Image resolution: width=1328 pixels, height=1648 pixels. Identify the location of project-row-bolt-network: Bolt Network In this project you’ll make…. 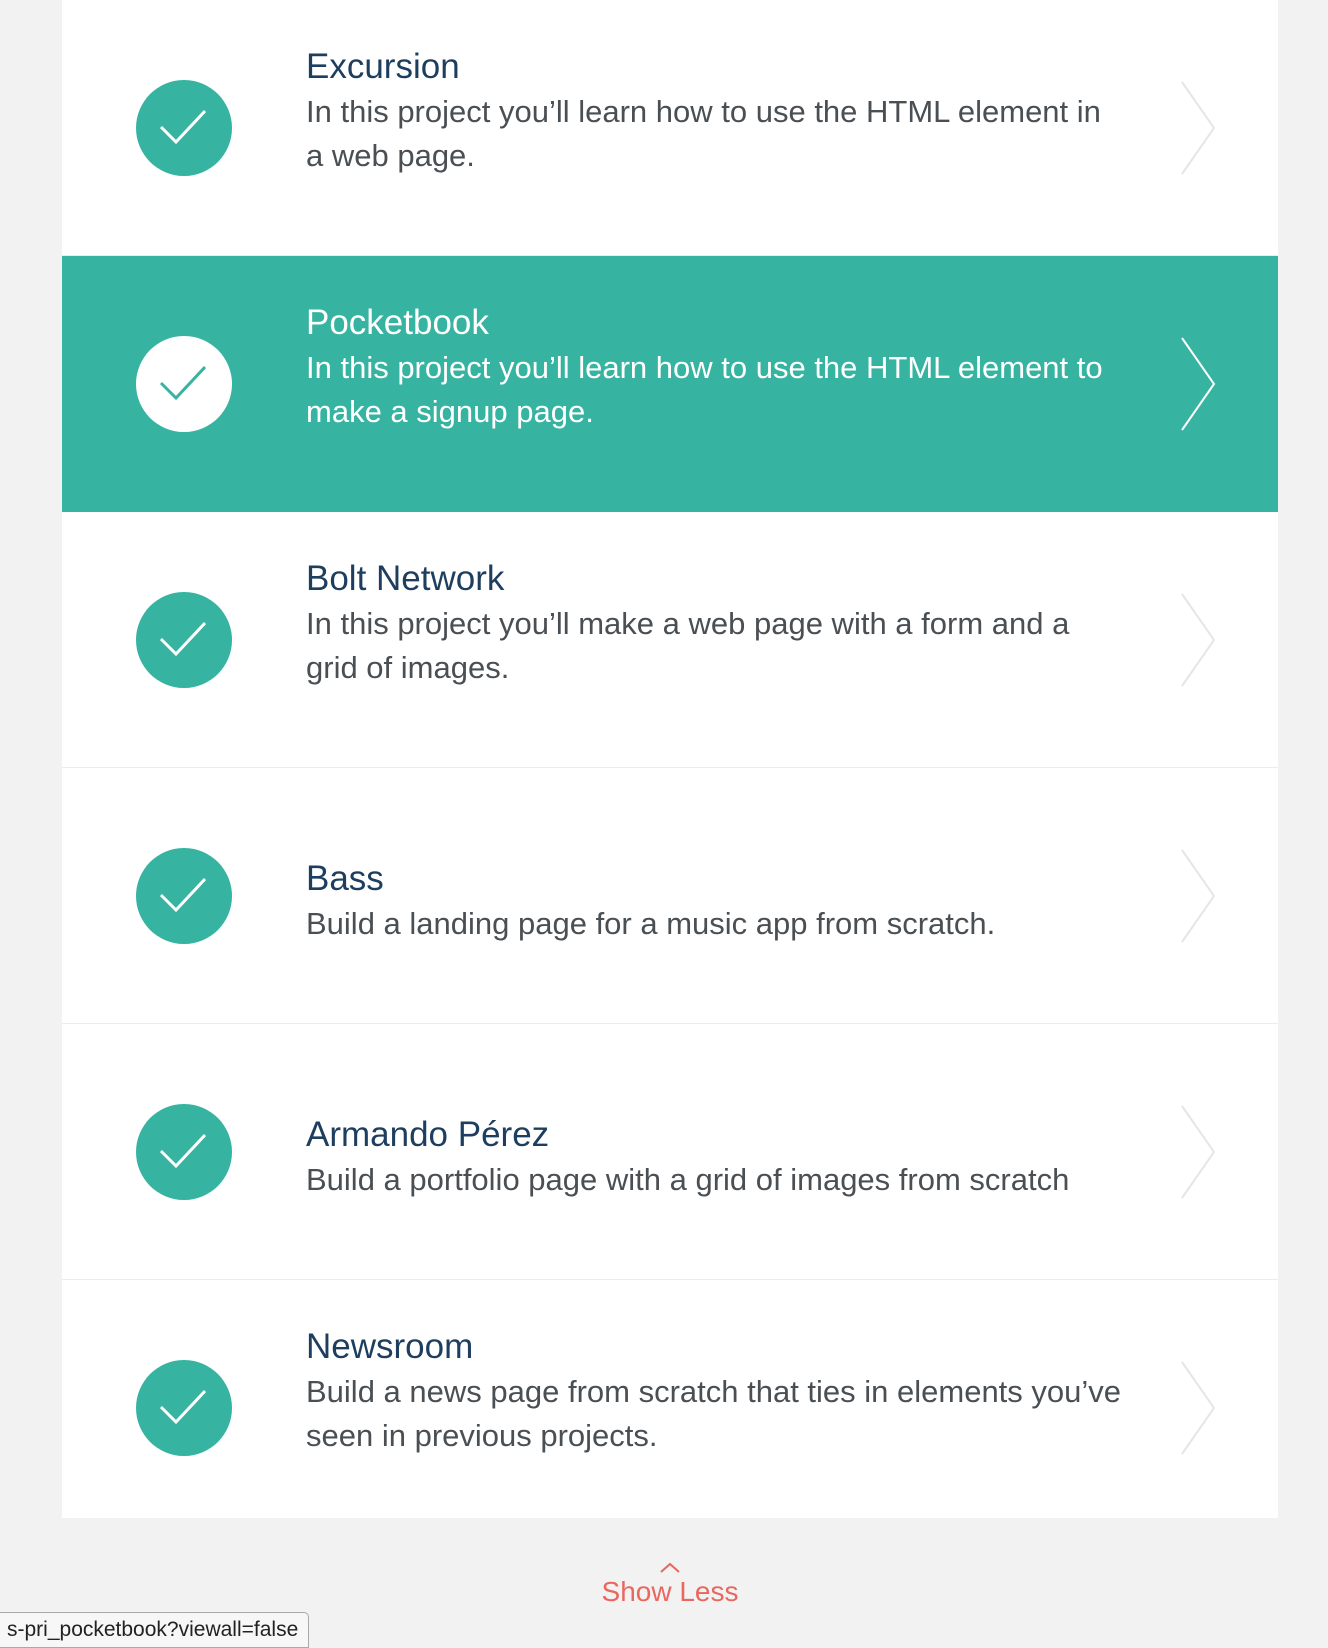
(670, 640).